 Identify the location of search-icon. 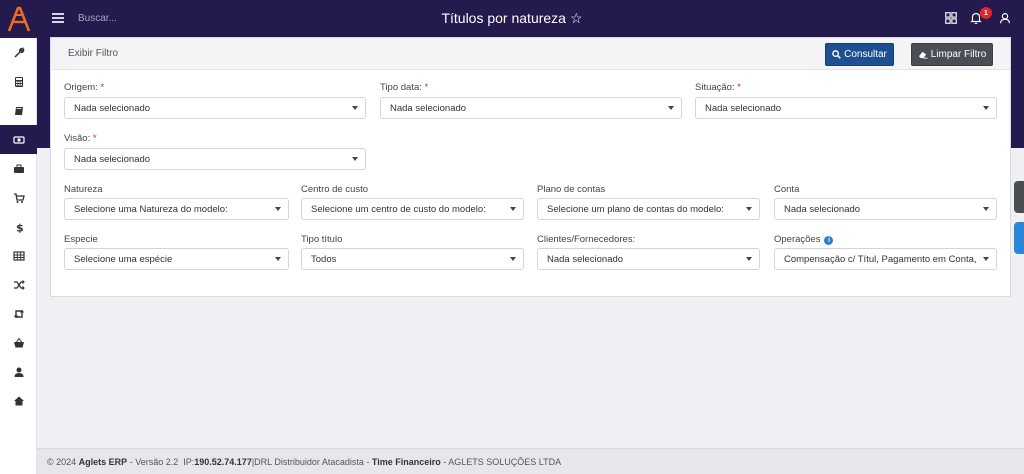
(836, 54).